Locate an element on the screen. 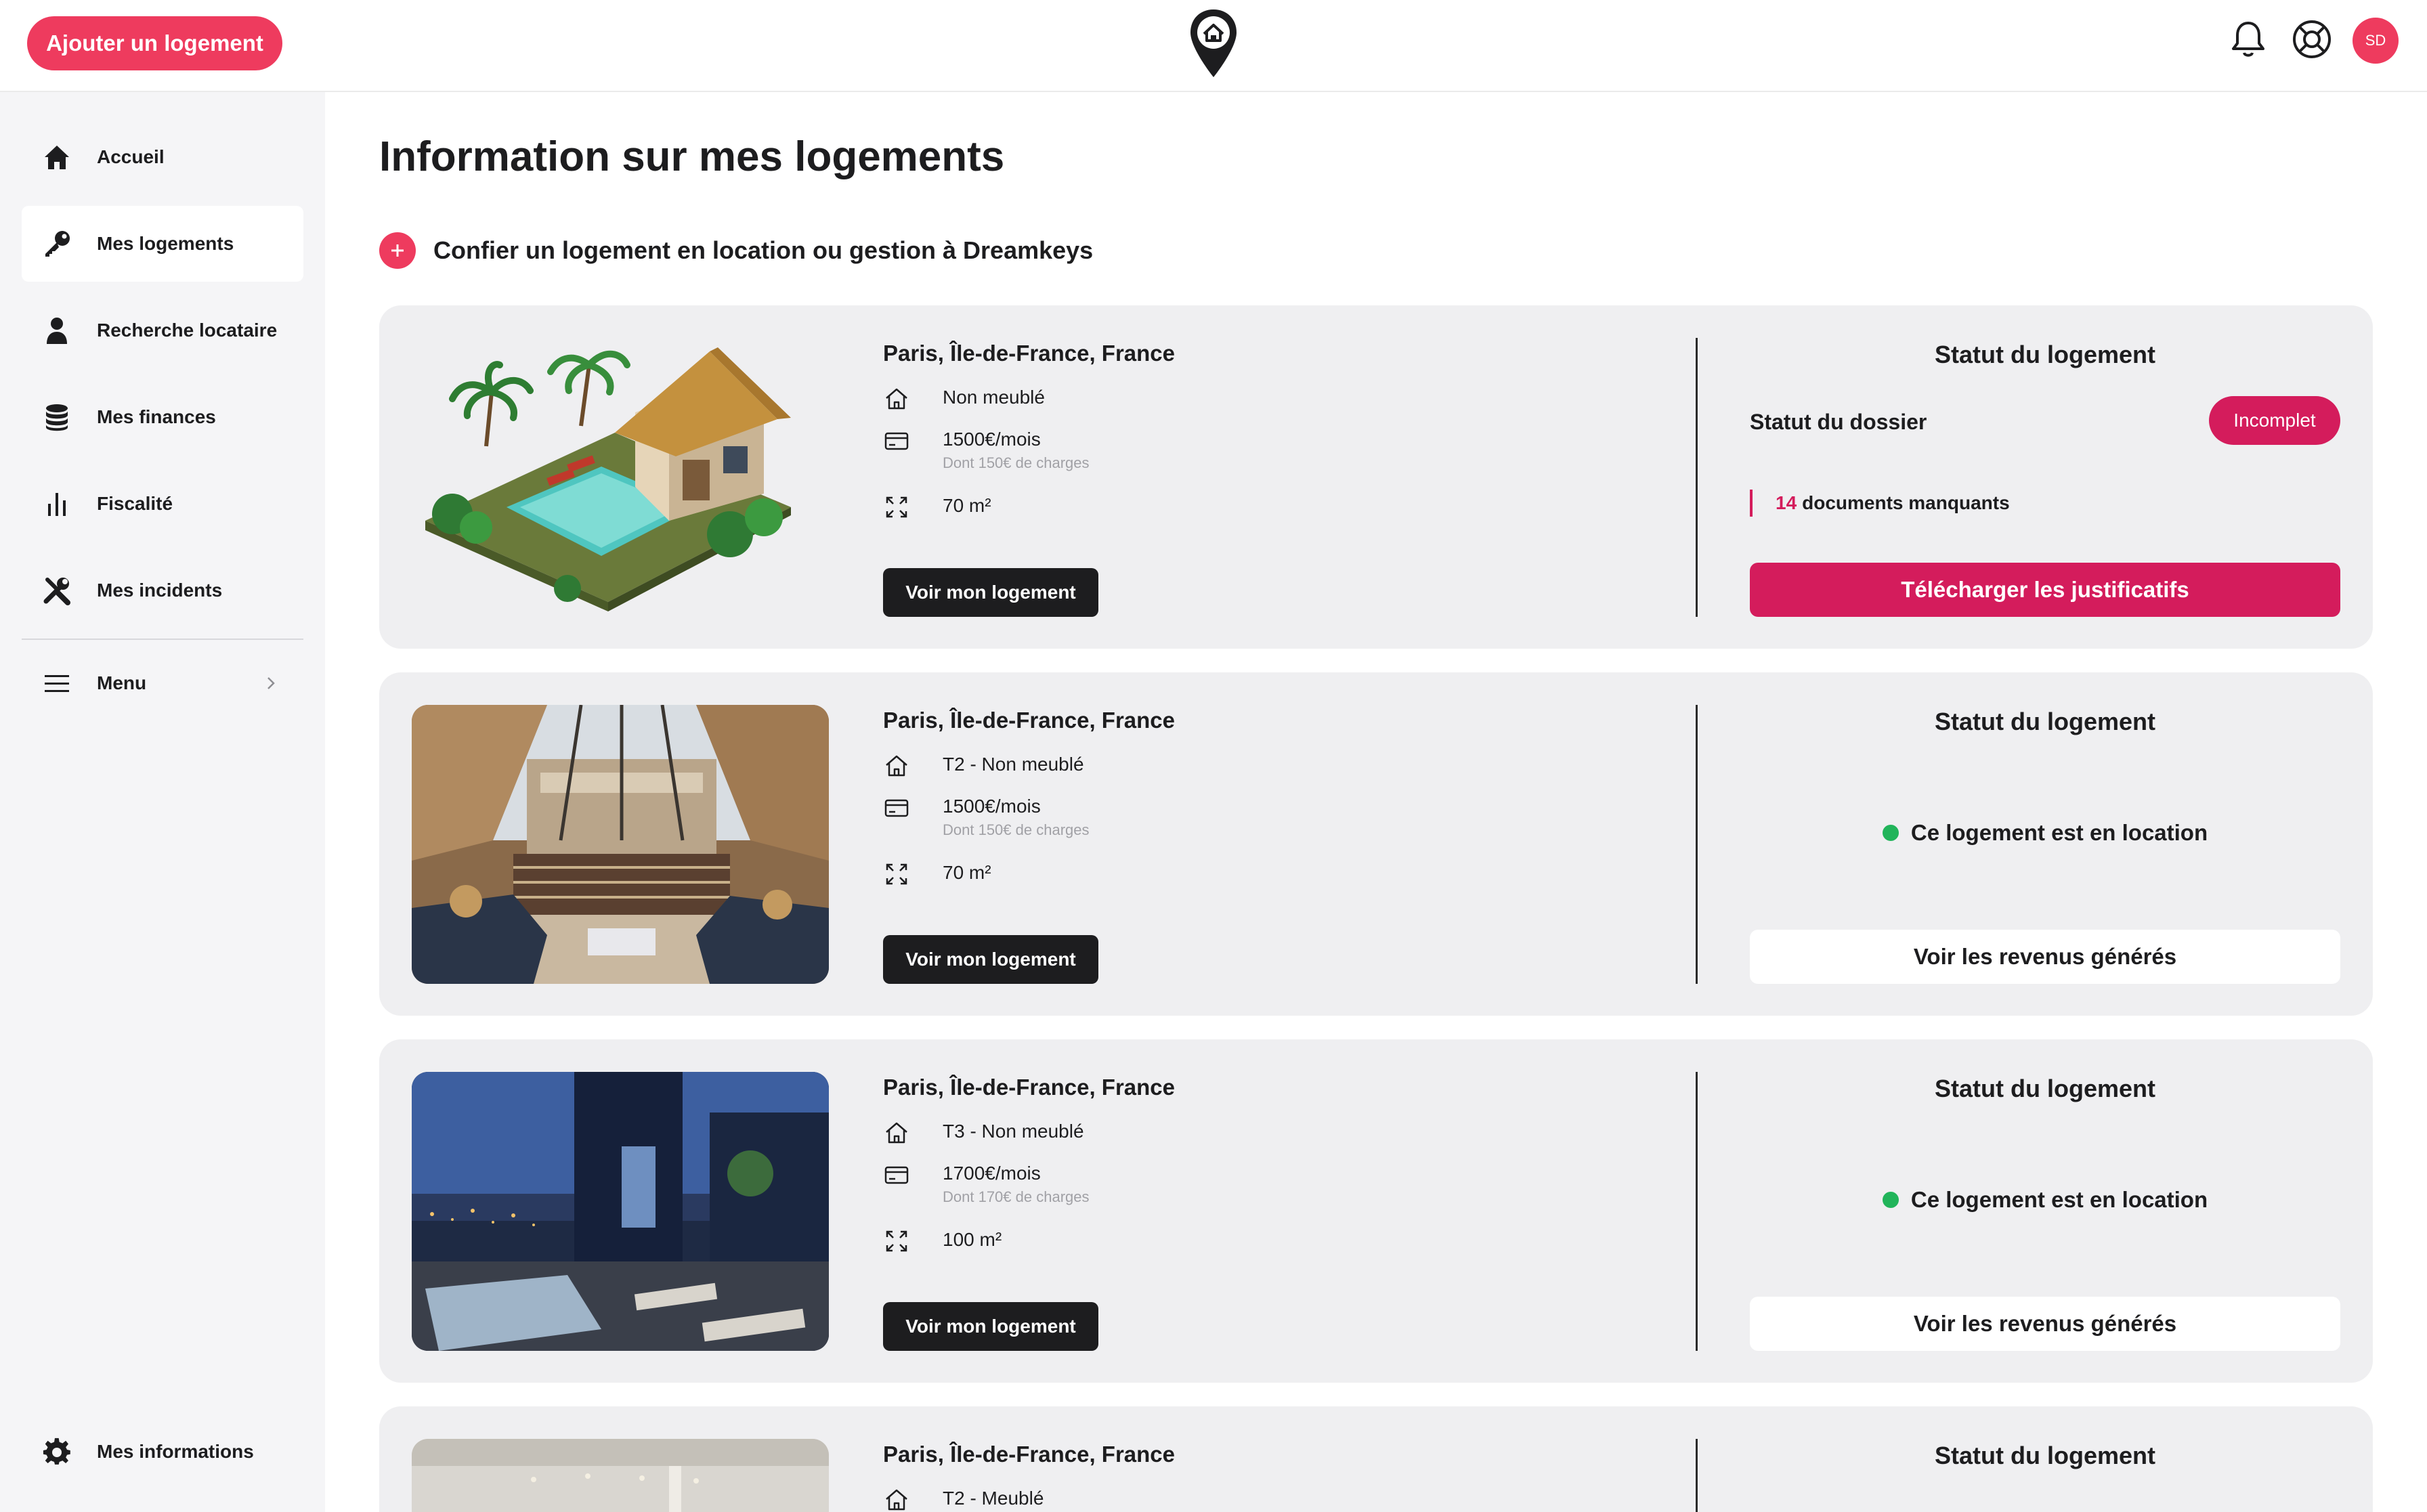 Image resolution: width=2427 pixels, height=1512 pixels. chevron-right-icon is located at coordinates (271, 683).